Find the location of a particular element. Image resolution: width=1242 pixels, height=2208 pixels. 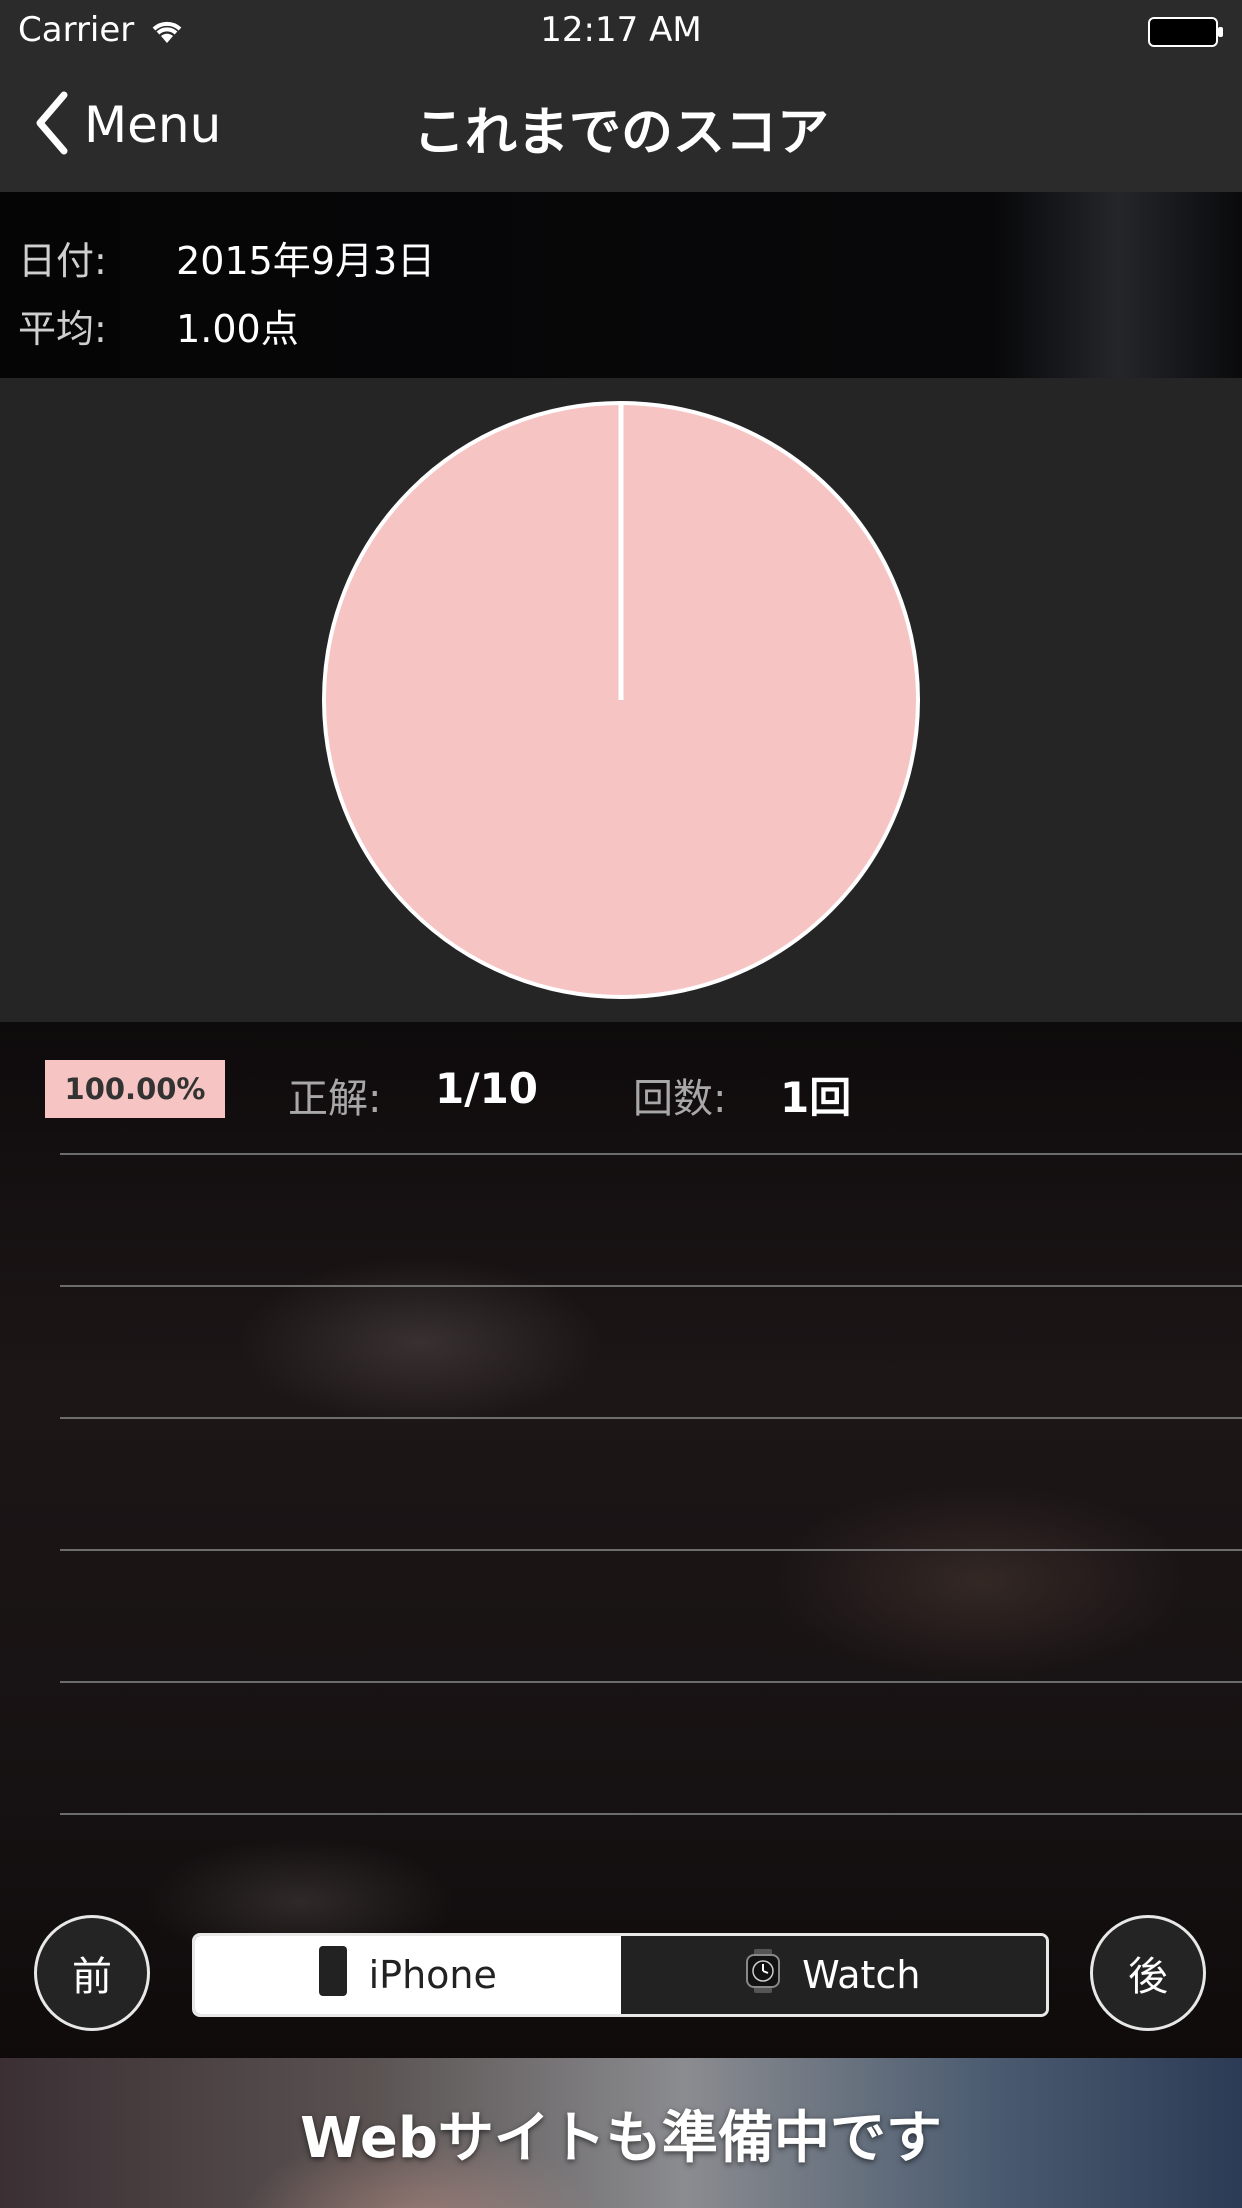

next-button: 後 is located at coordinates (1148, 1973).